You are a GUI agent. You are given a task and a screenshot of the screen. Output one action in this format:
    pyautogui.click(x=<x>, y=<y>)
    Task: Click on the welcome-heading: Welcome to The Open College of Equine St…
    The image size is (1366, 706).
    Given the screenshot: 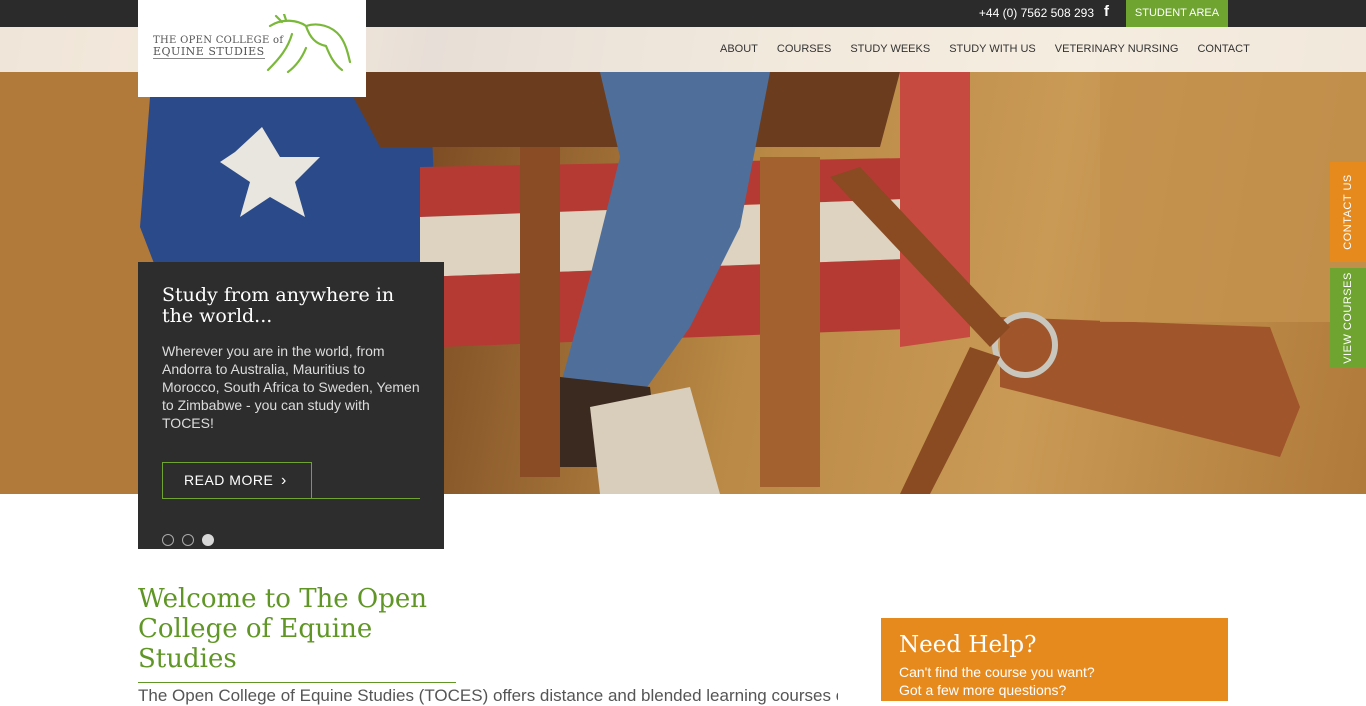 What is the action you would take?
    pyautogui.click(x=297, y=633)
    